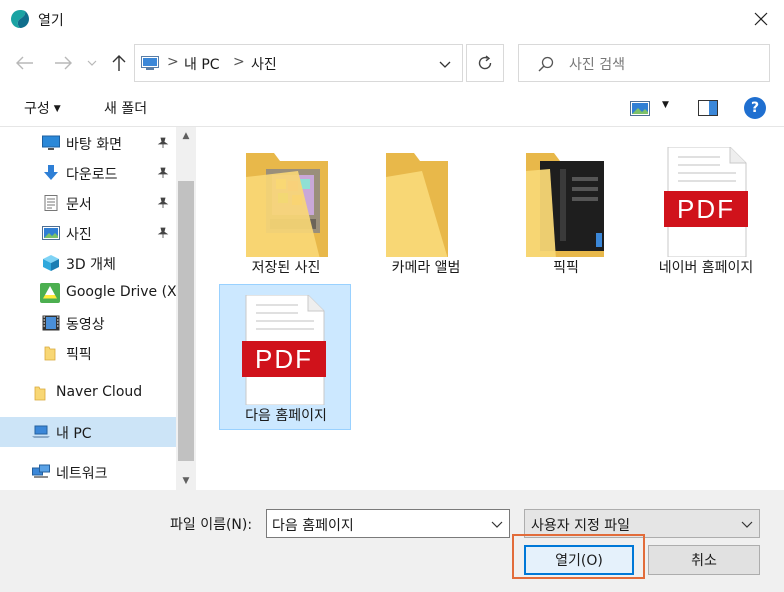 The height and width of the screenshot is (592, 784). What do you see at coordinates (41, 471) in the screenshot?
I see `network-icon` at bounding box center [41, 471].